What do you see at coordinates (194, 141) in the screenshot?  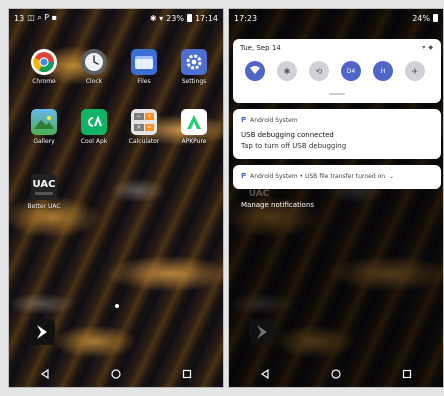 I see `app-label: APKPure` at bounding box center [194, 141].